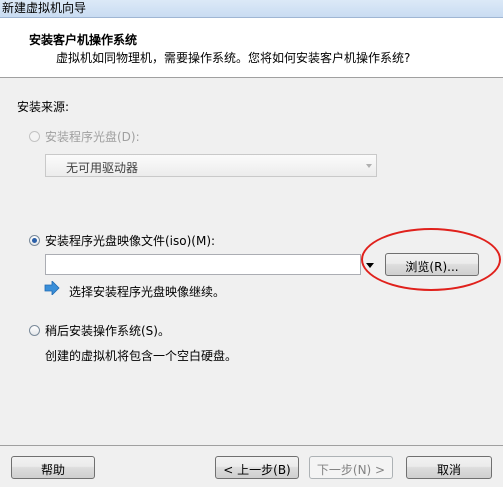 This screenshot has height=487, width=503. Describe the element at coordinates (211, 165) in the screenshot. I see `disc-drive-select: 无可用驱动器` at that location.